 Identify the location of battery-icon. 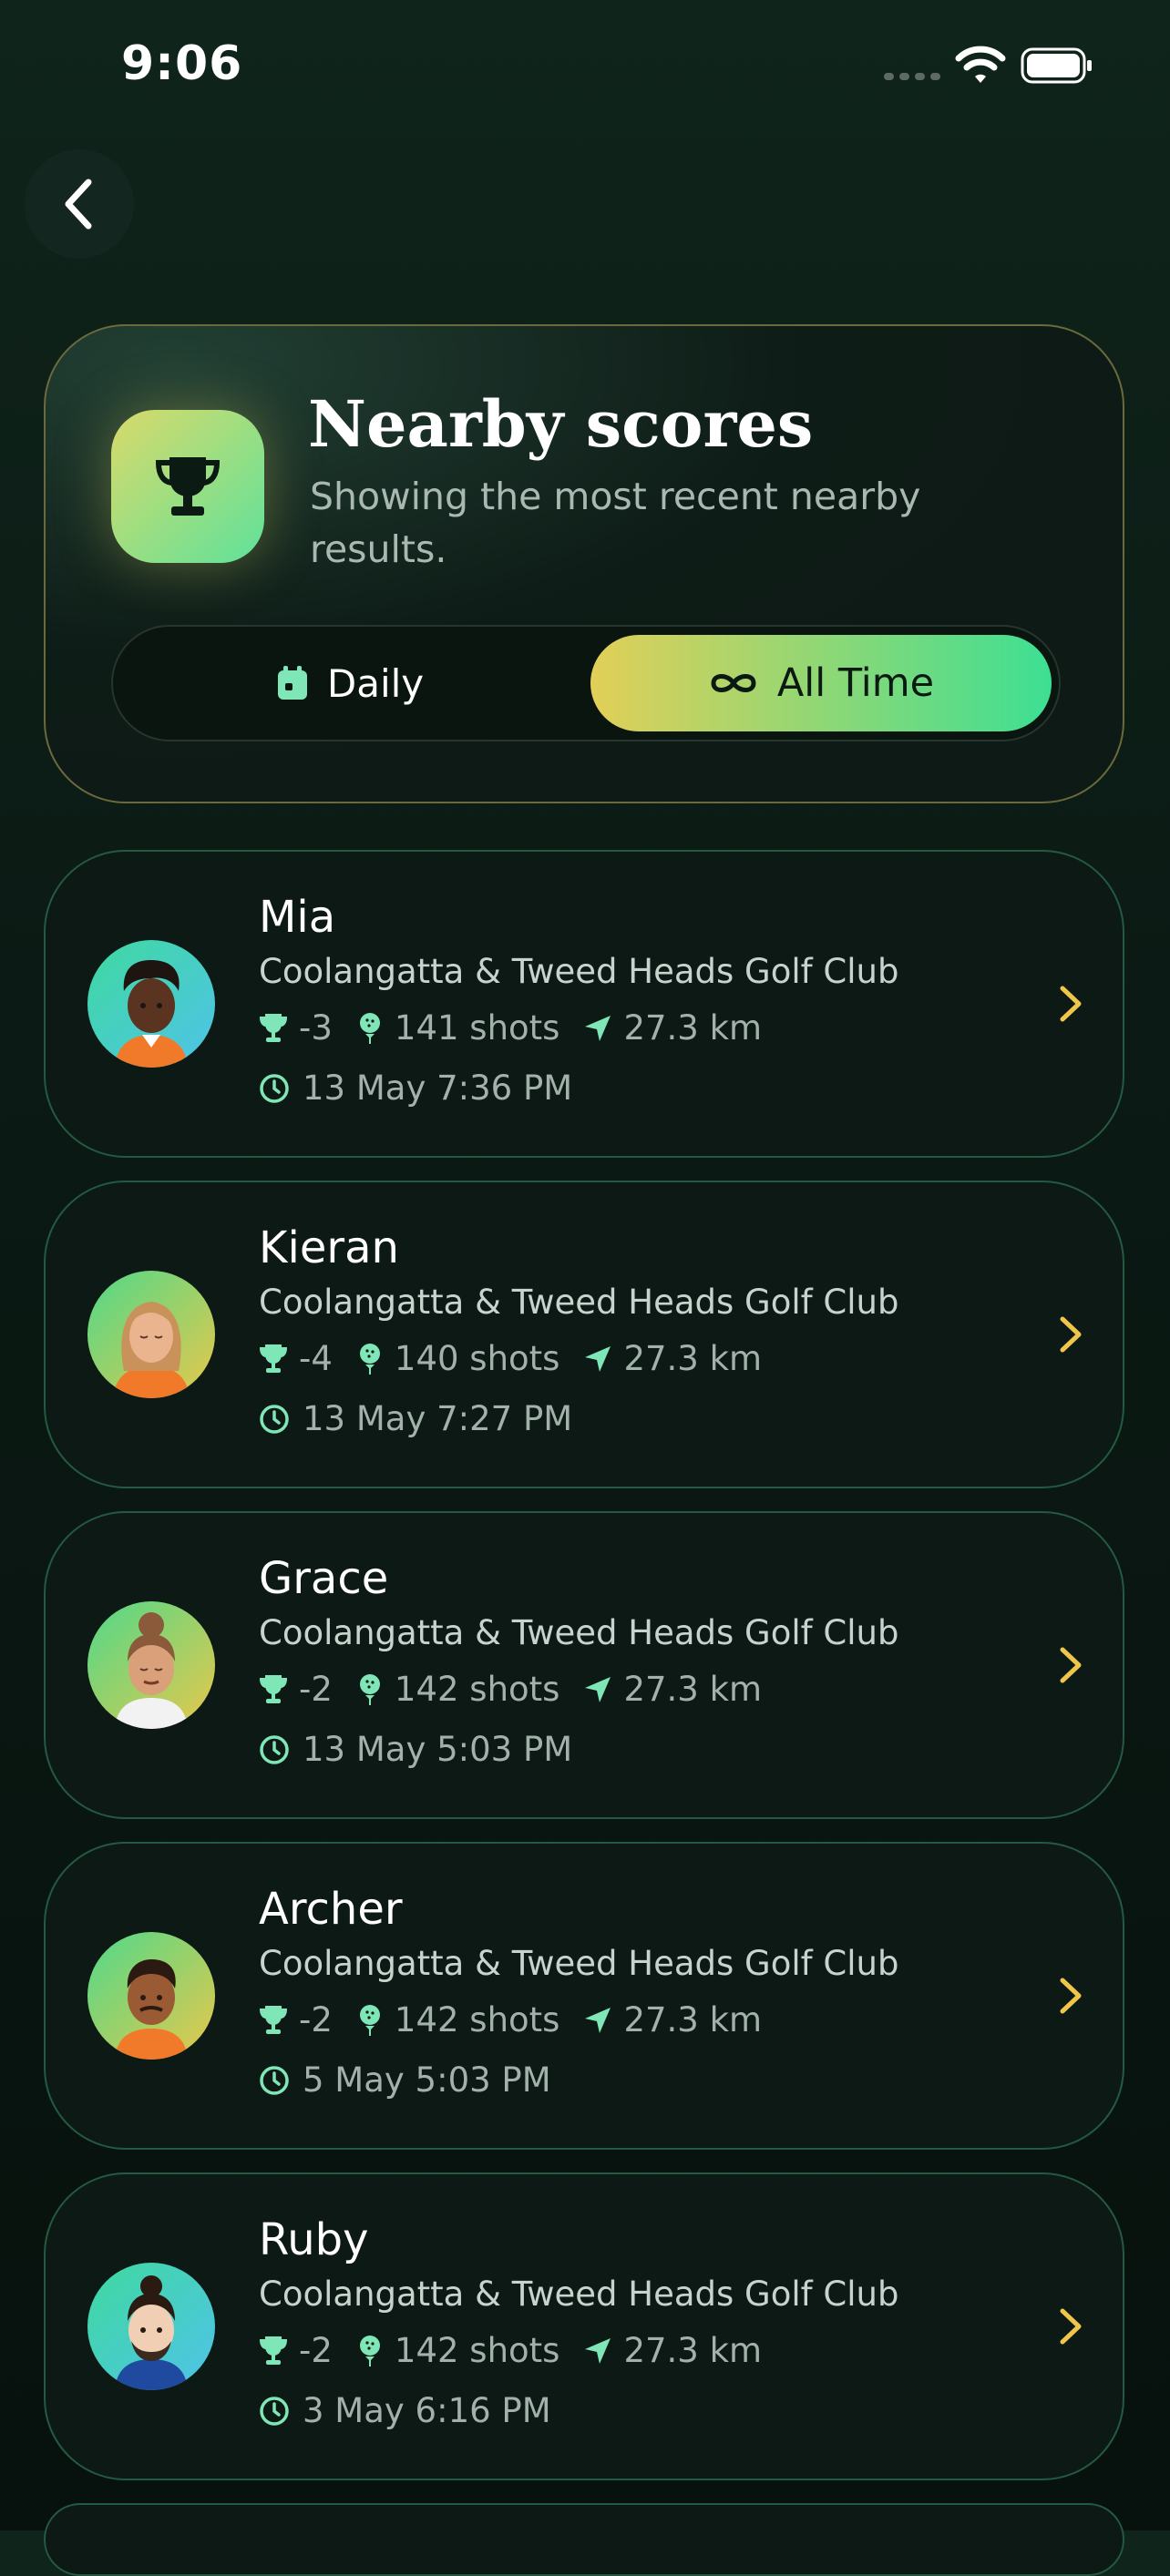
(1057, 65).